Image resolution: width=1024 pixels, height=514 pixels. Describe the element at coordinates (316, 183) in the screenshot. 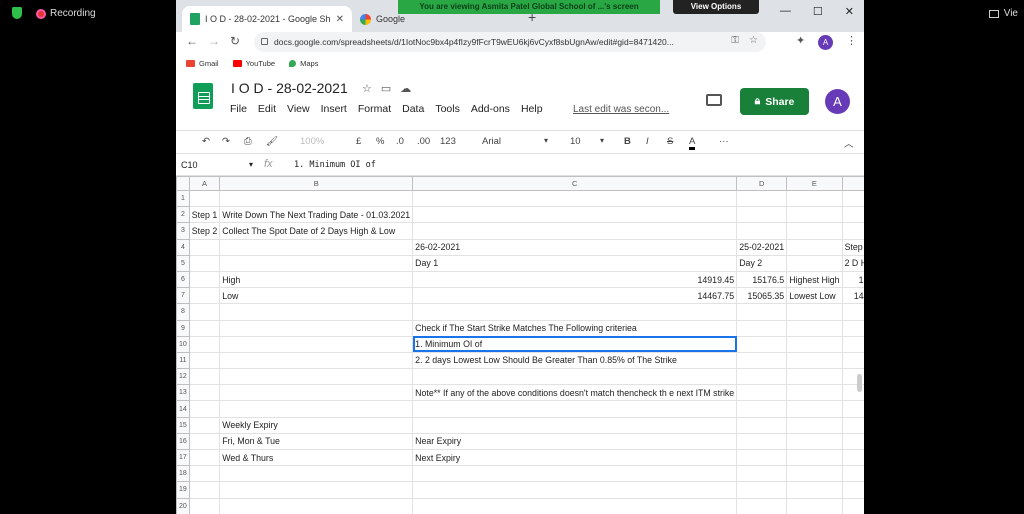

I see `column-header: B` at that location.